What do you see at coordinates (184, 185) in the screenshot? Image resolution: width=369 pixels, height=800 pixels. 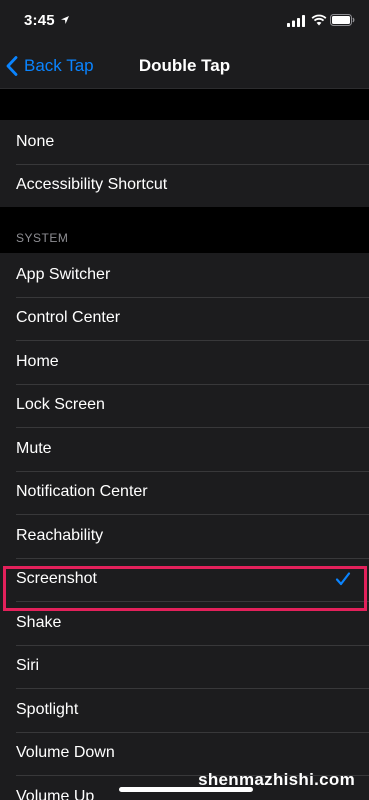 I see `option-accessibility-shortcut: Accessibility Shortcut` at bounding box center [184, 185].